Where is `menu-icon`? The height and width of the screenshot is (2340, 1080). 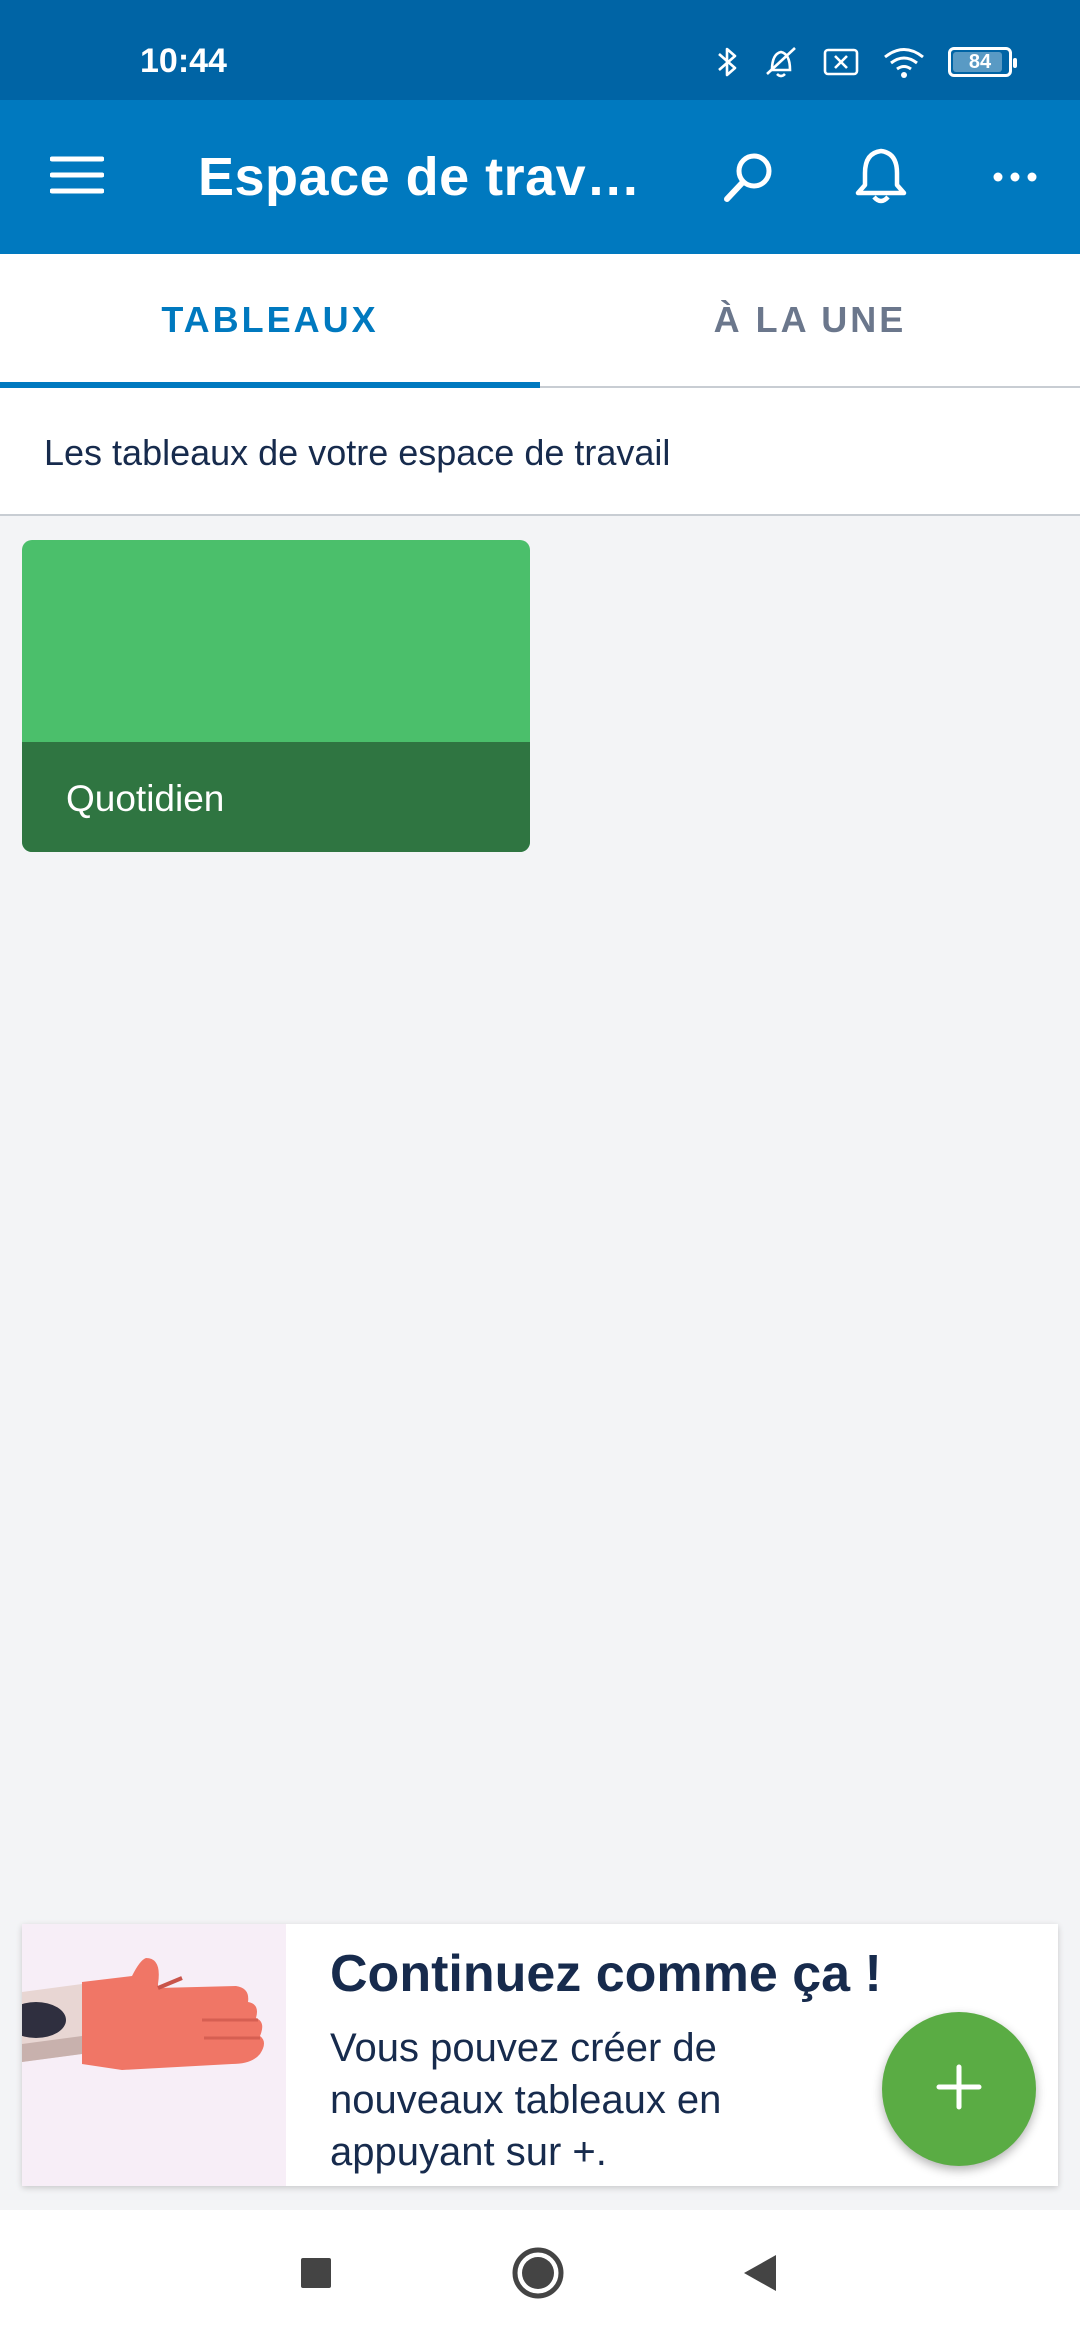
menu-icon is located at coordinates (77, 177).